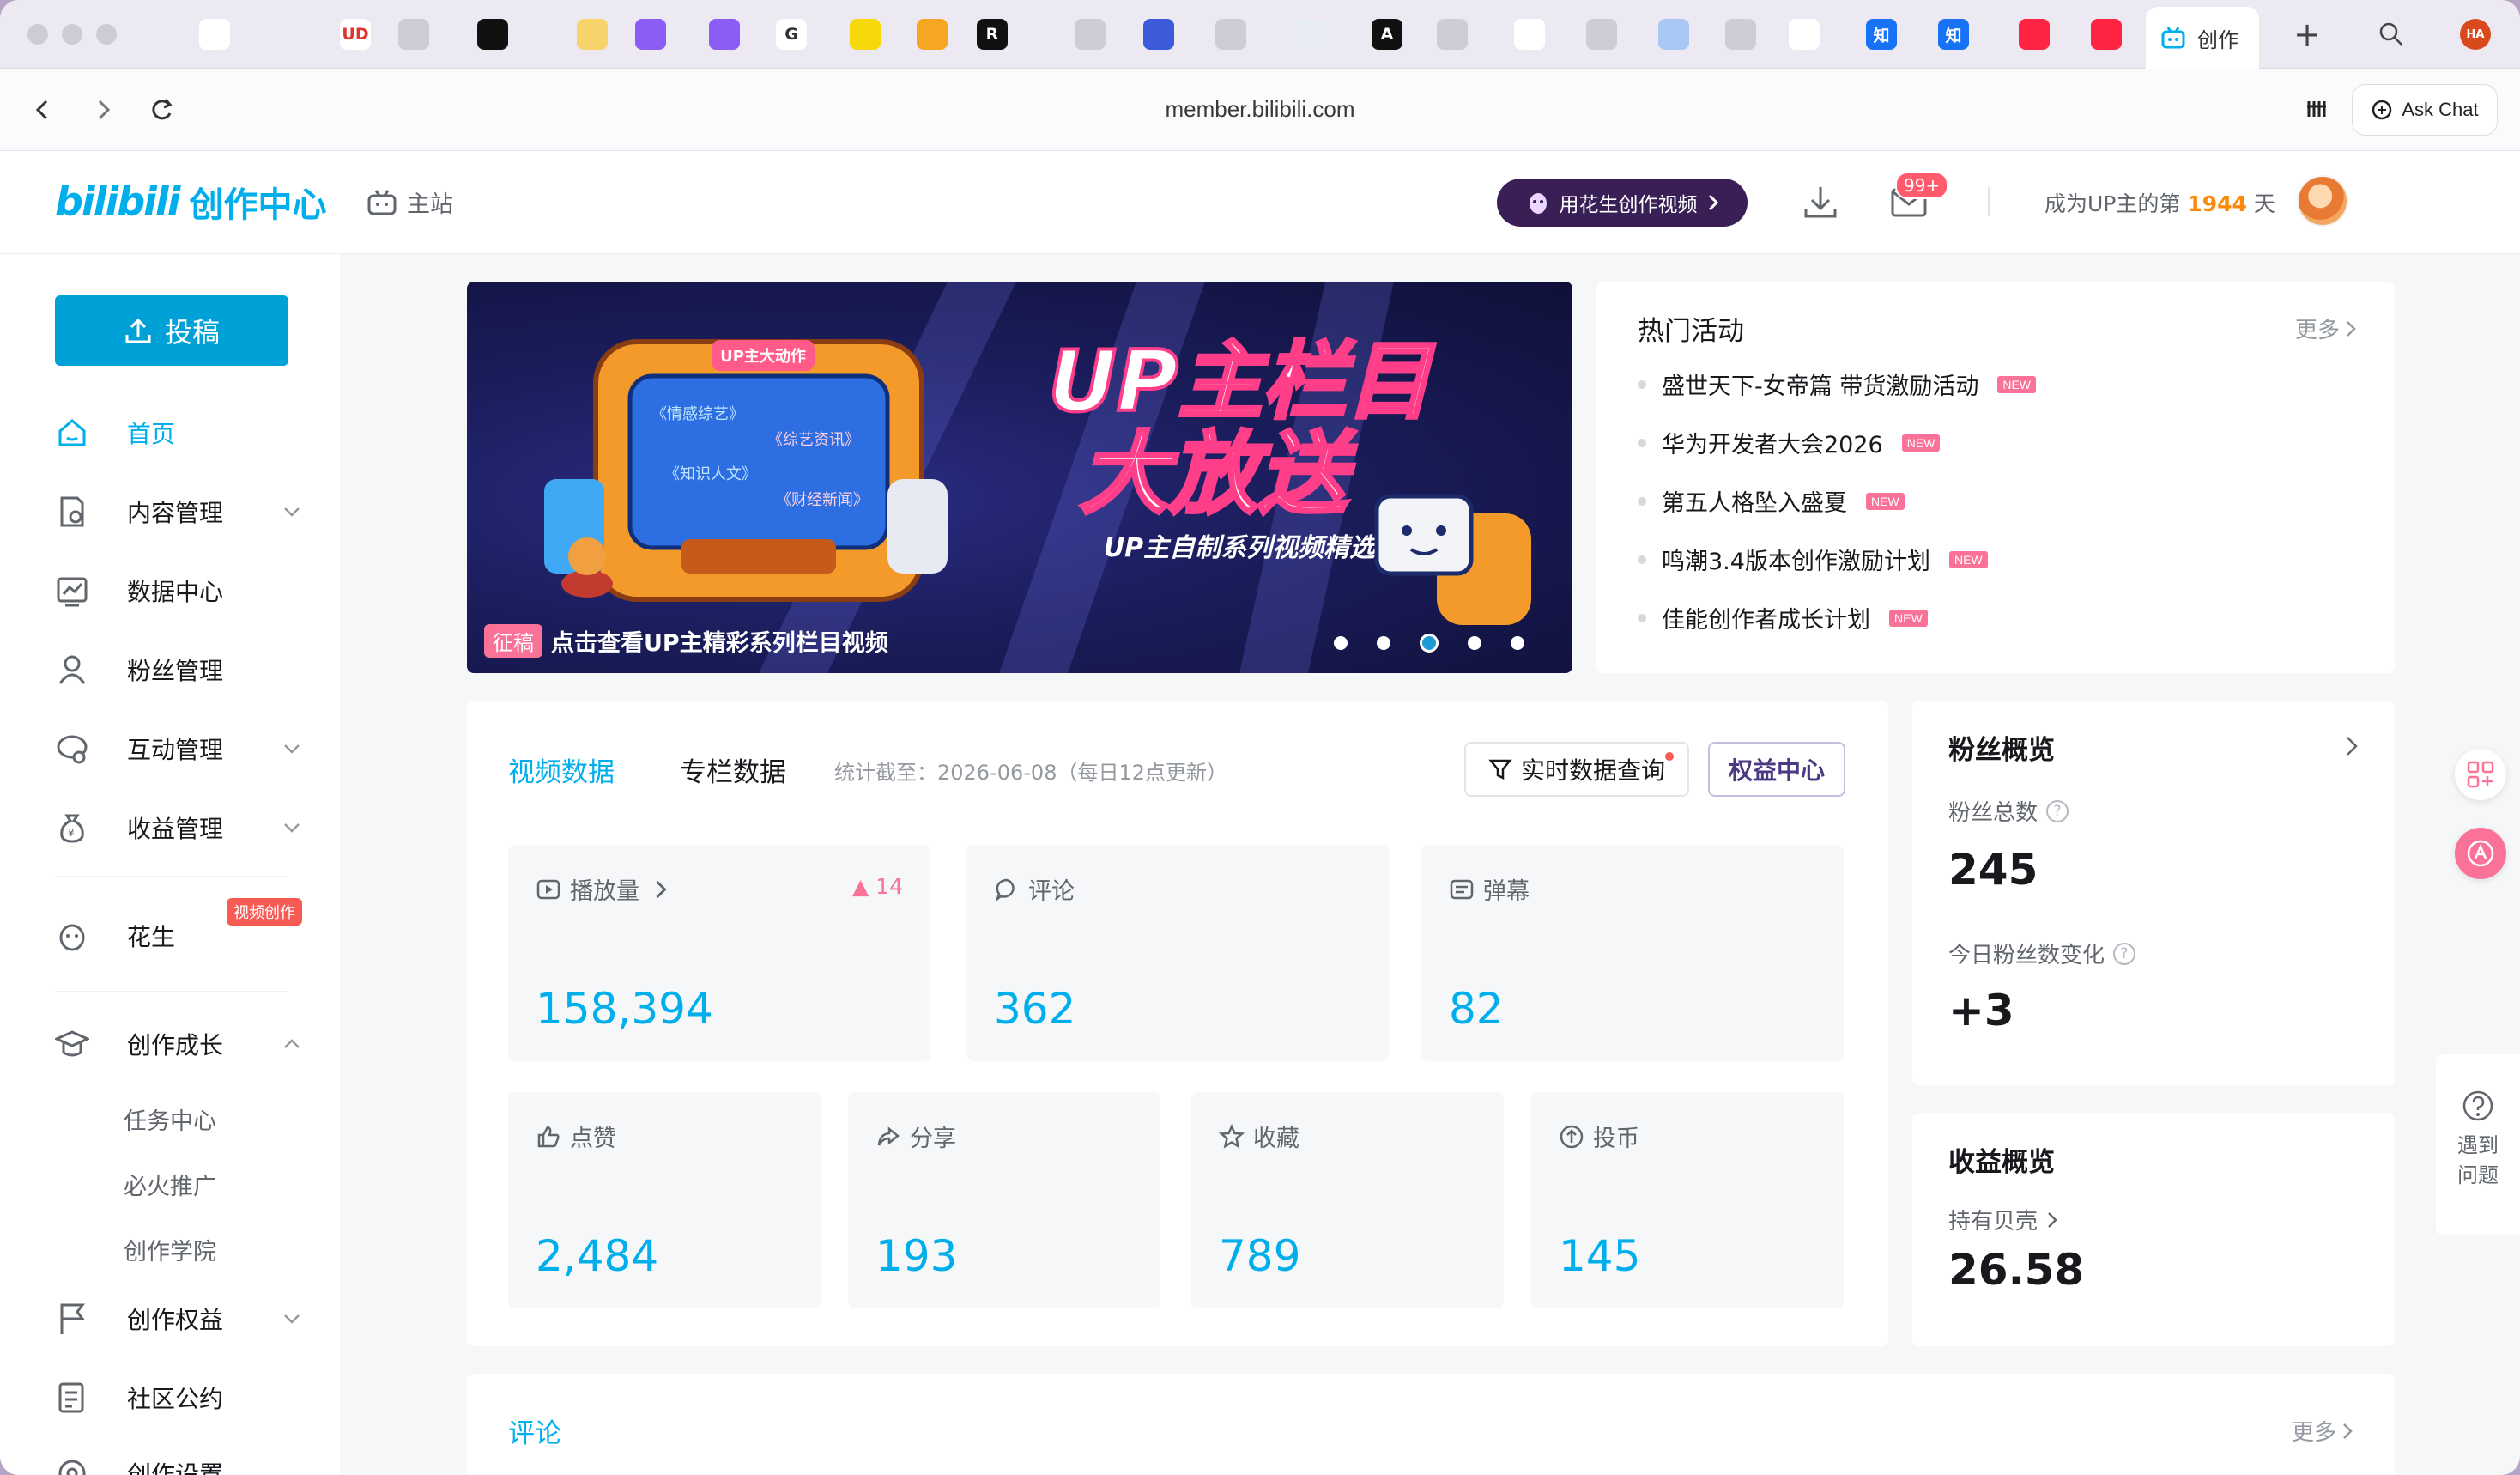  I want to click on ask-chat-button: Ask Chat, so click(2425, 110).